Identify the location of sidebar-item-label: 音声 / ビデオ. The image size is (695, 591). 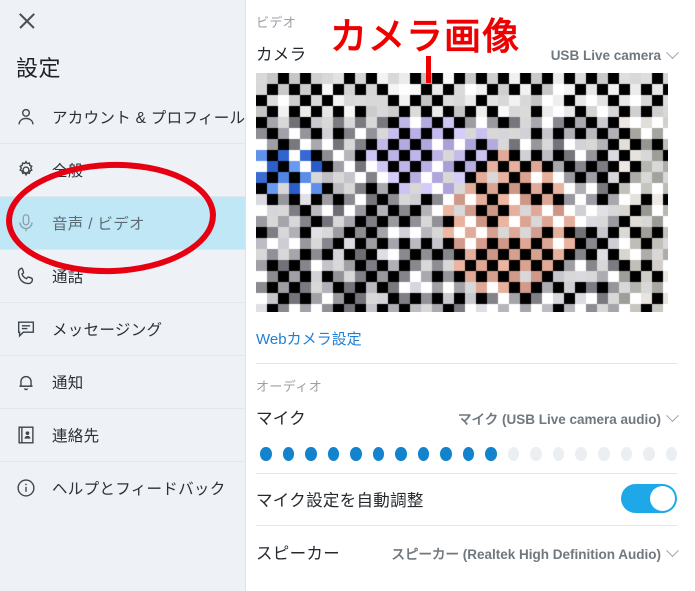
(98, 224).